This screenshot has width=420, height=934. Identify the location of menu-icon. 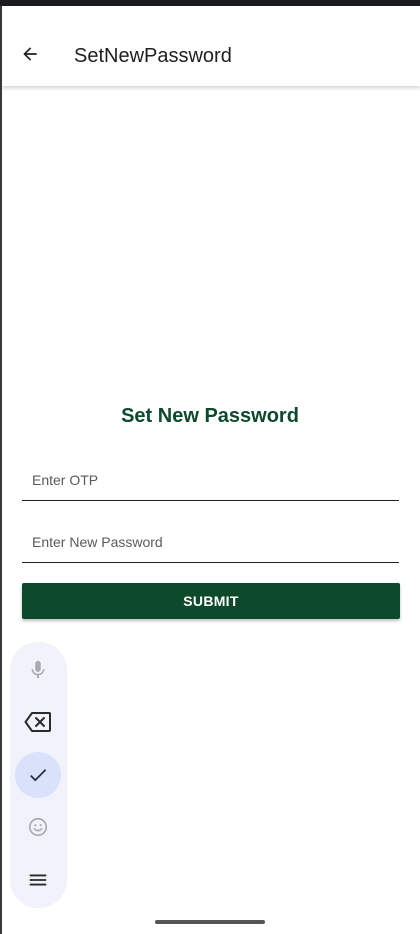
(38, 880).